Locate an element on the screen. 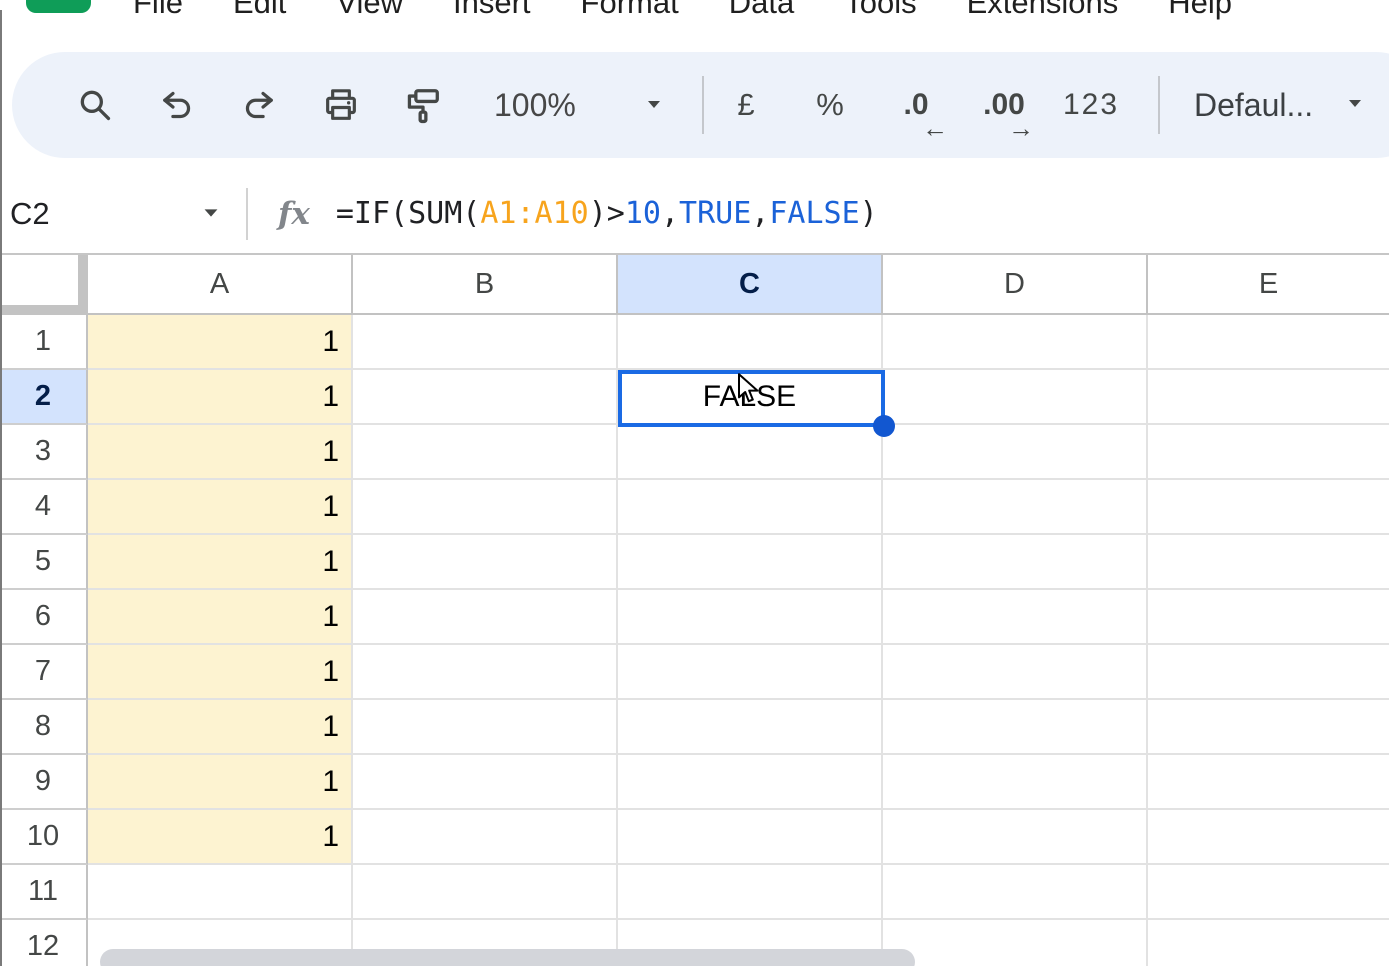  cell-D12 is located at coordinates (1015, 943).